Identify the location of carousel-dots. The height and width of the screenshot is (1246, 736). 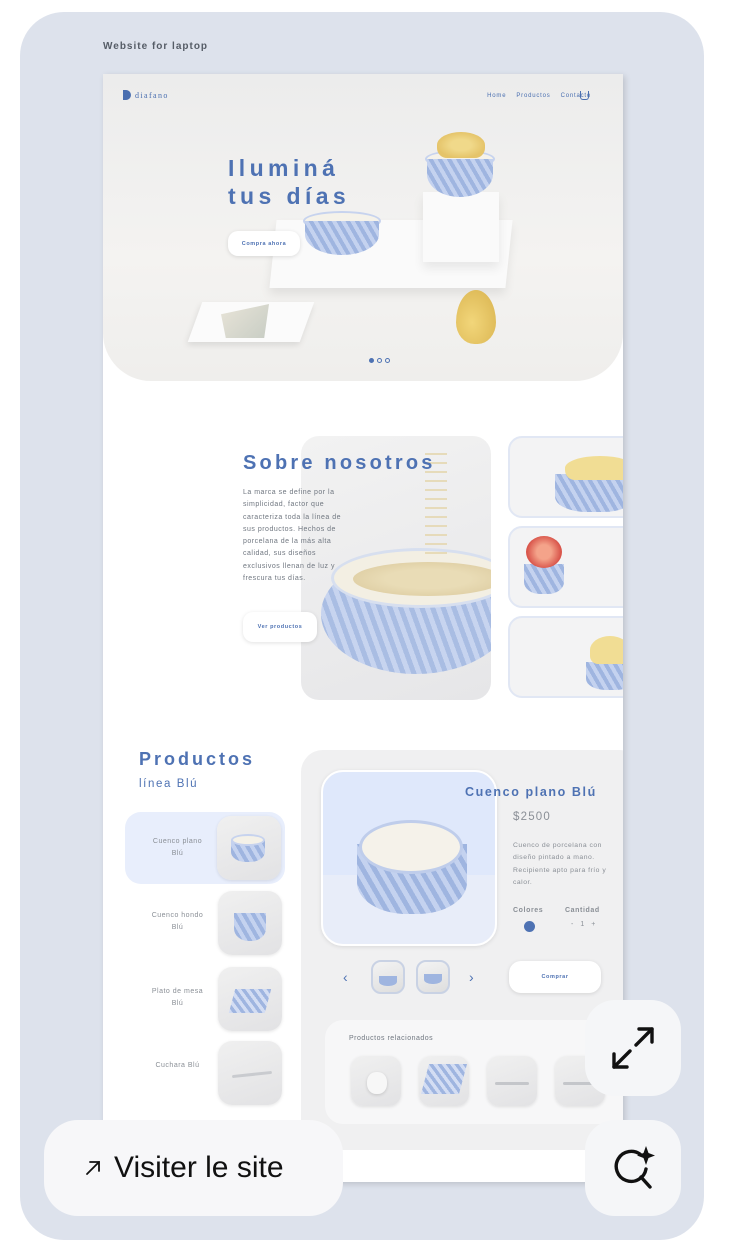
(379, 360).